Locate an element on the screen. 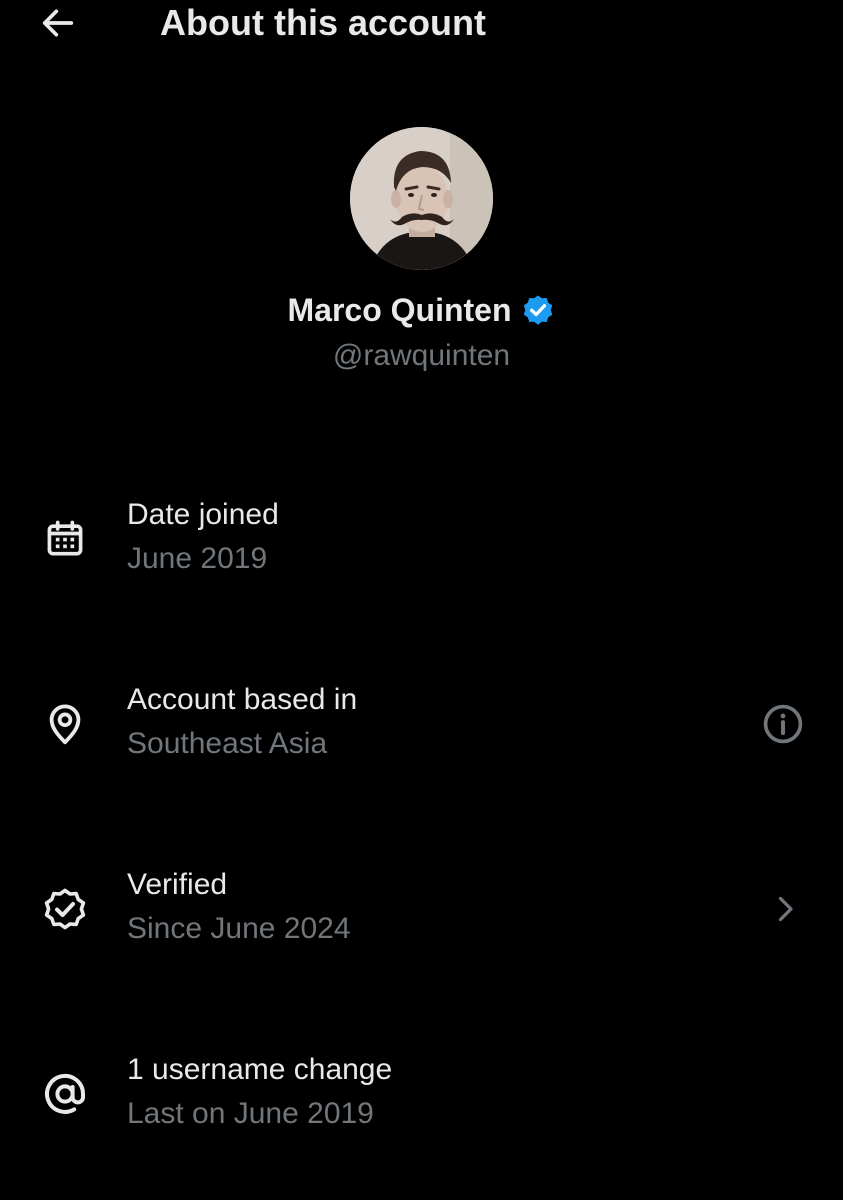 The width and height of the screenshot is (843, 1200). info-row-account-based-in: Account based in Southeast Asia is located at coordinates (421, 730).